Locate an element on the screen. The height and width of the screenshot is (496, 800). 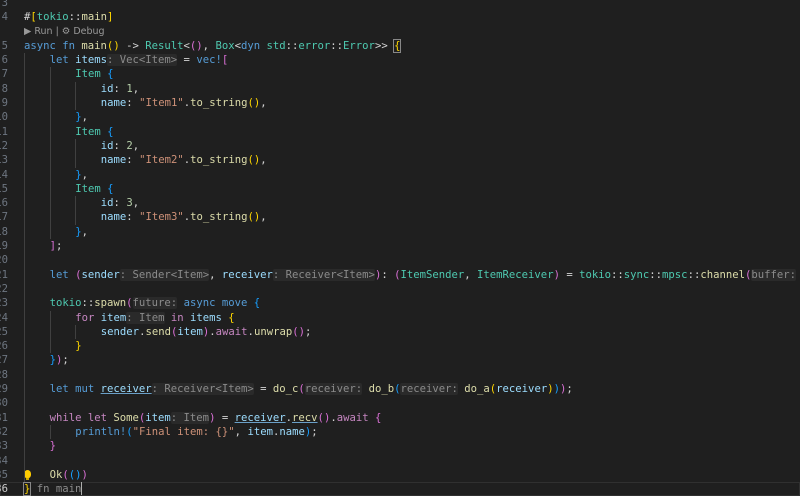
code-token: name is located at coordinates (292, 431).